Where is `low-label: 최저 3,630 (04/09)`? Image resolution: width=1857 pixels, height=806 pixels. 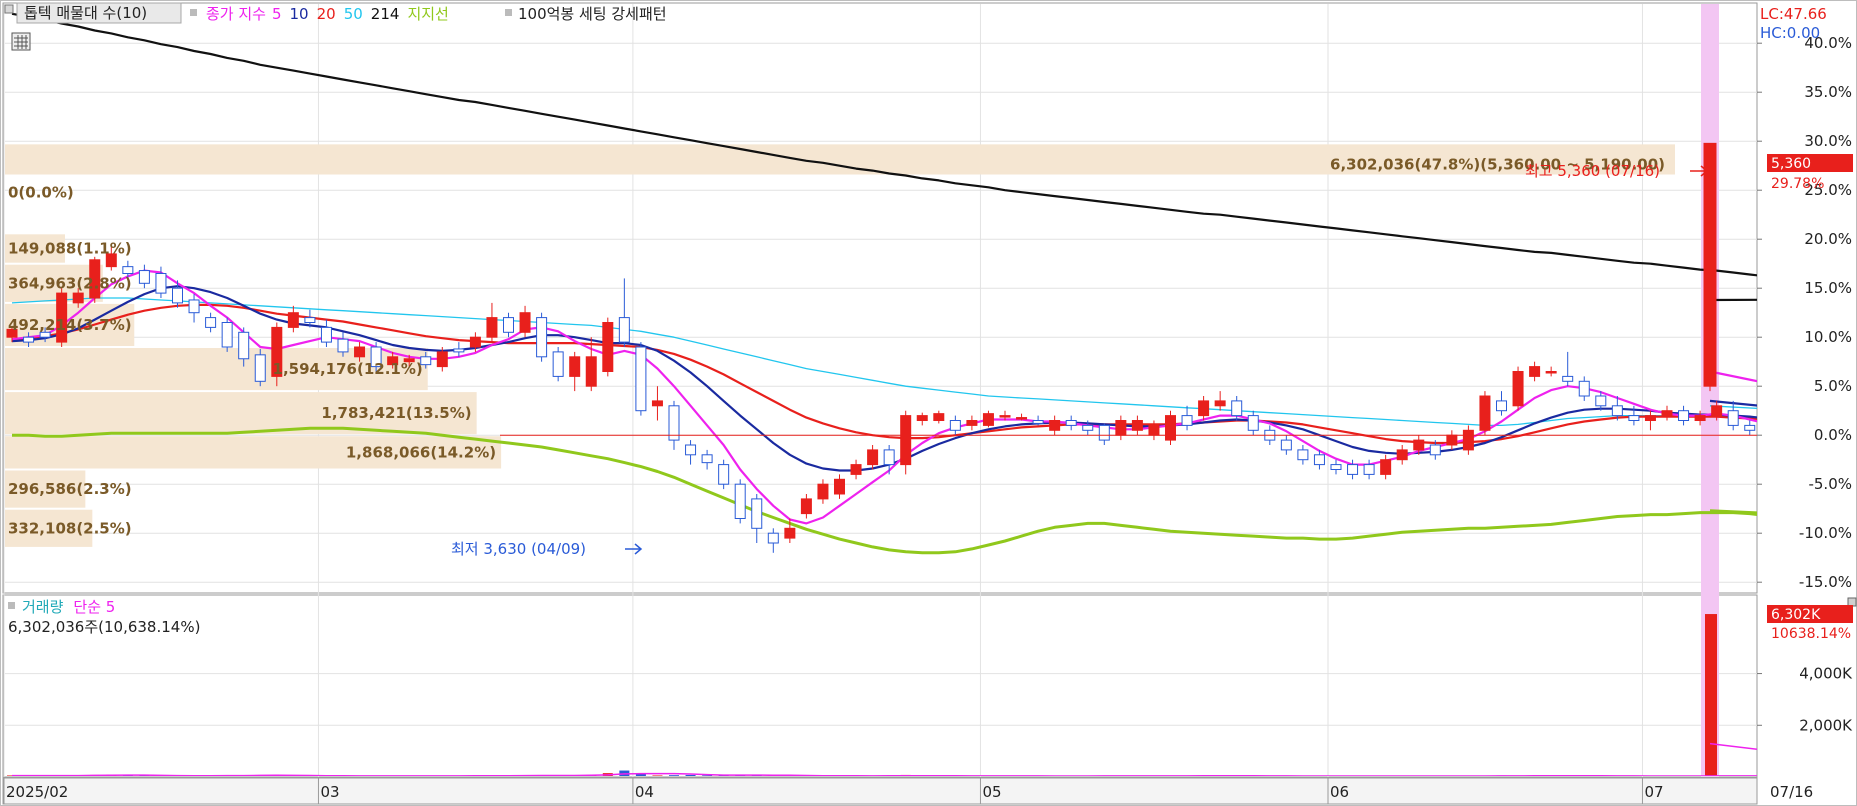
low-label: 최저 3,630 (04/09) is located at coordinates (518, 549).